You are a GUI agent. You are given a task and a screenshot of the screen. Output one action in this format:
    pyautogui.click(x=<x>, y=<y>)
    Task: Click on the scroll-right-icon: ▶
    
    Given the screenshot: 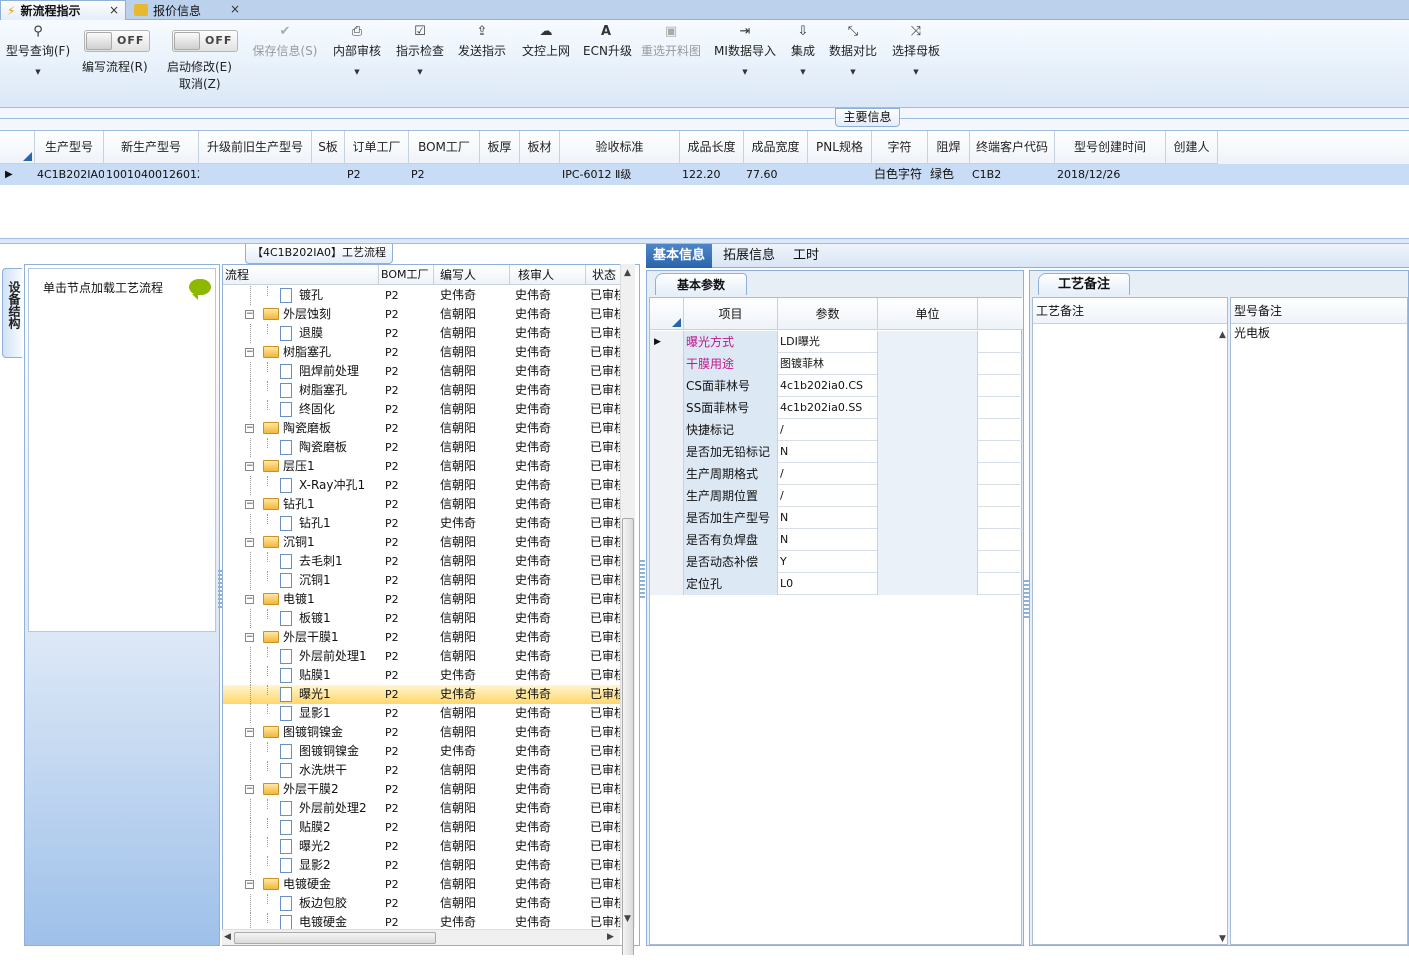 What is the action you would take?
    pyautogui.click(x=610, y=937)
    